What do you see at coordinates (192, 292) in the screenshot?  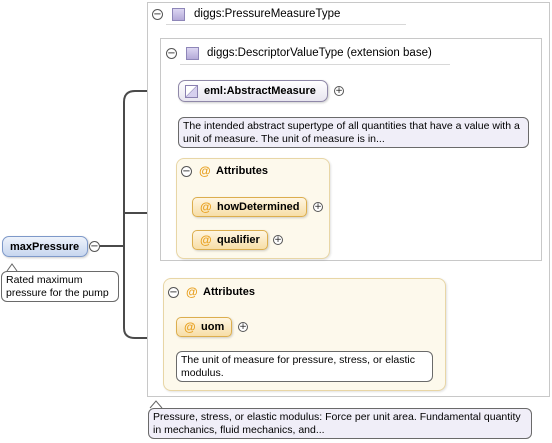 I see `outer-attributes-at-icon: @` at bounding box center [192, 292].